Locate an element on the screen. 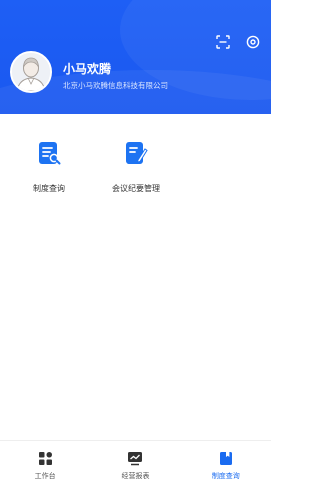  grid-icon is located at coordinates (45, 458).